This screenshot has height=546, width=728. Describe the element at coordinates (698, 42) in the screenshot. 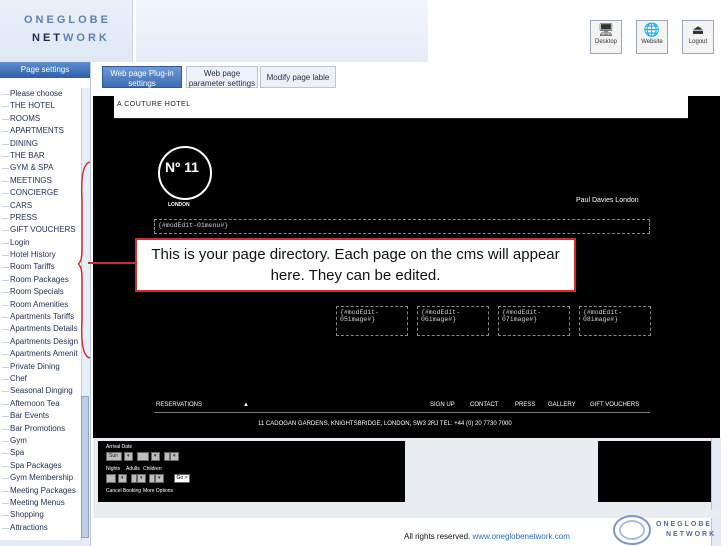

I see `logout-label: Logout` at that location.